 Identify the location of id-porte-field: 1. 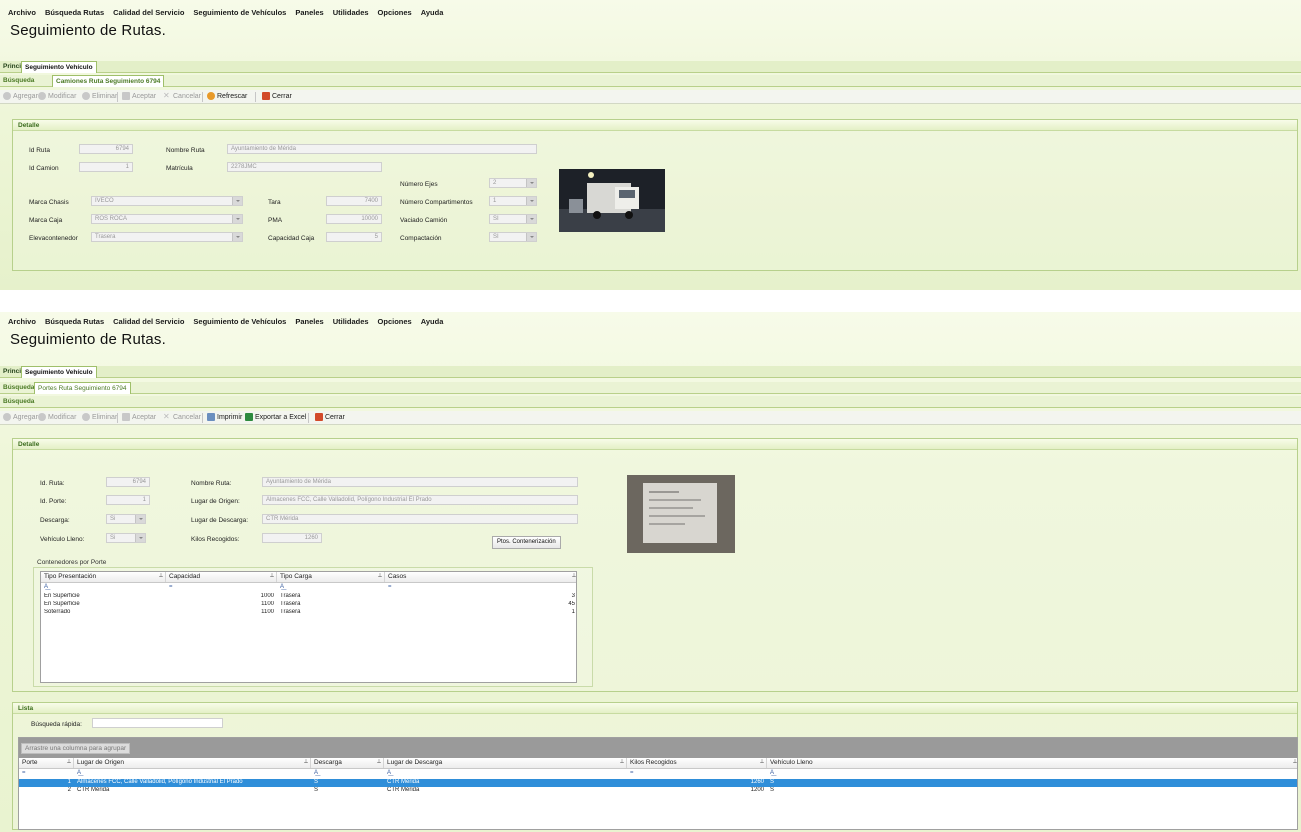
(128, 500).